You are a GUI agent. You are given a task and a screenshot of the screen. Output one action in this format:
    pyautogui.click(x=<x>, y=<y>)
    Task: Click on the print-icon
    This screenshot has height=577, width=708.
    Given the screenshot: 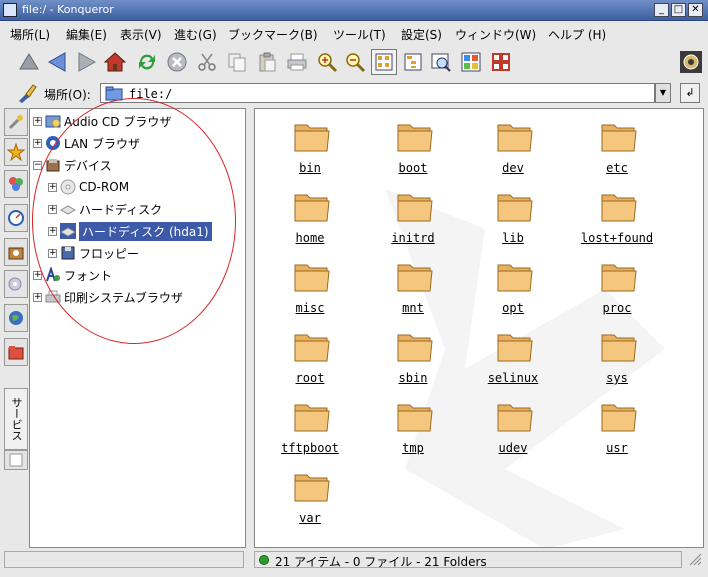 What is the action you would take?
    pyautogui.click(x=297, y=62)
    